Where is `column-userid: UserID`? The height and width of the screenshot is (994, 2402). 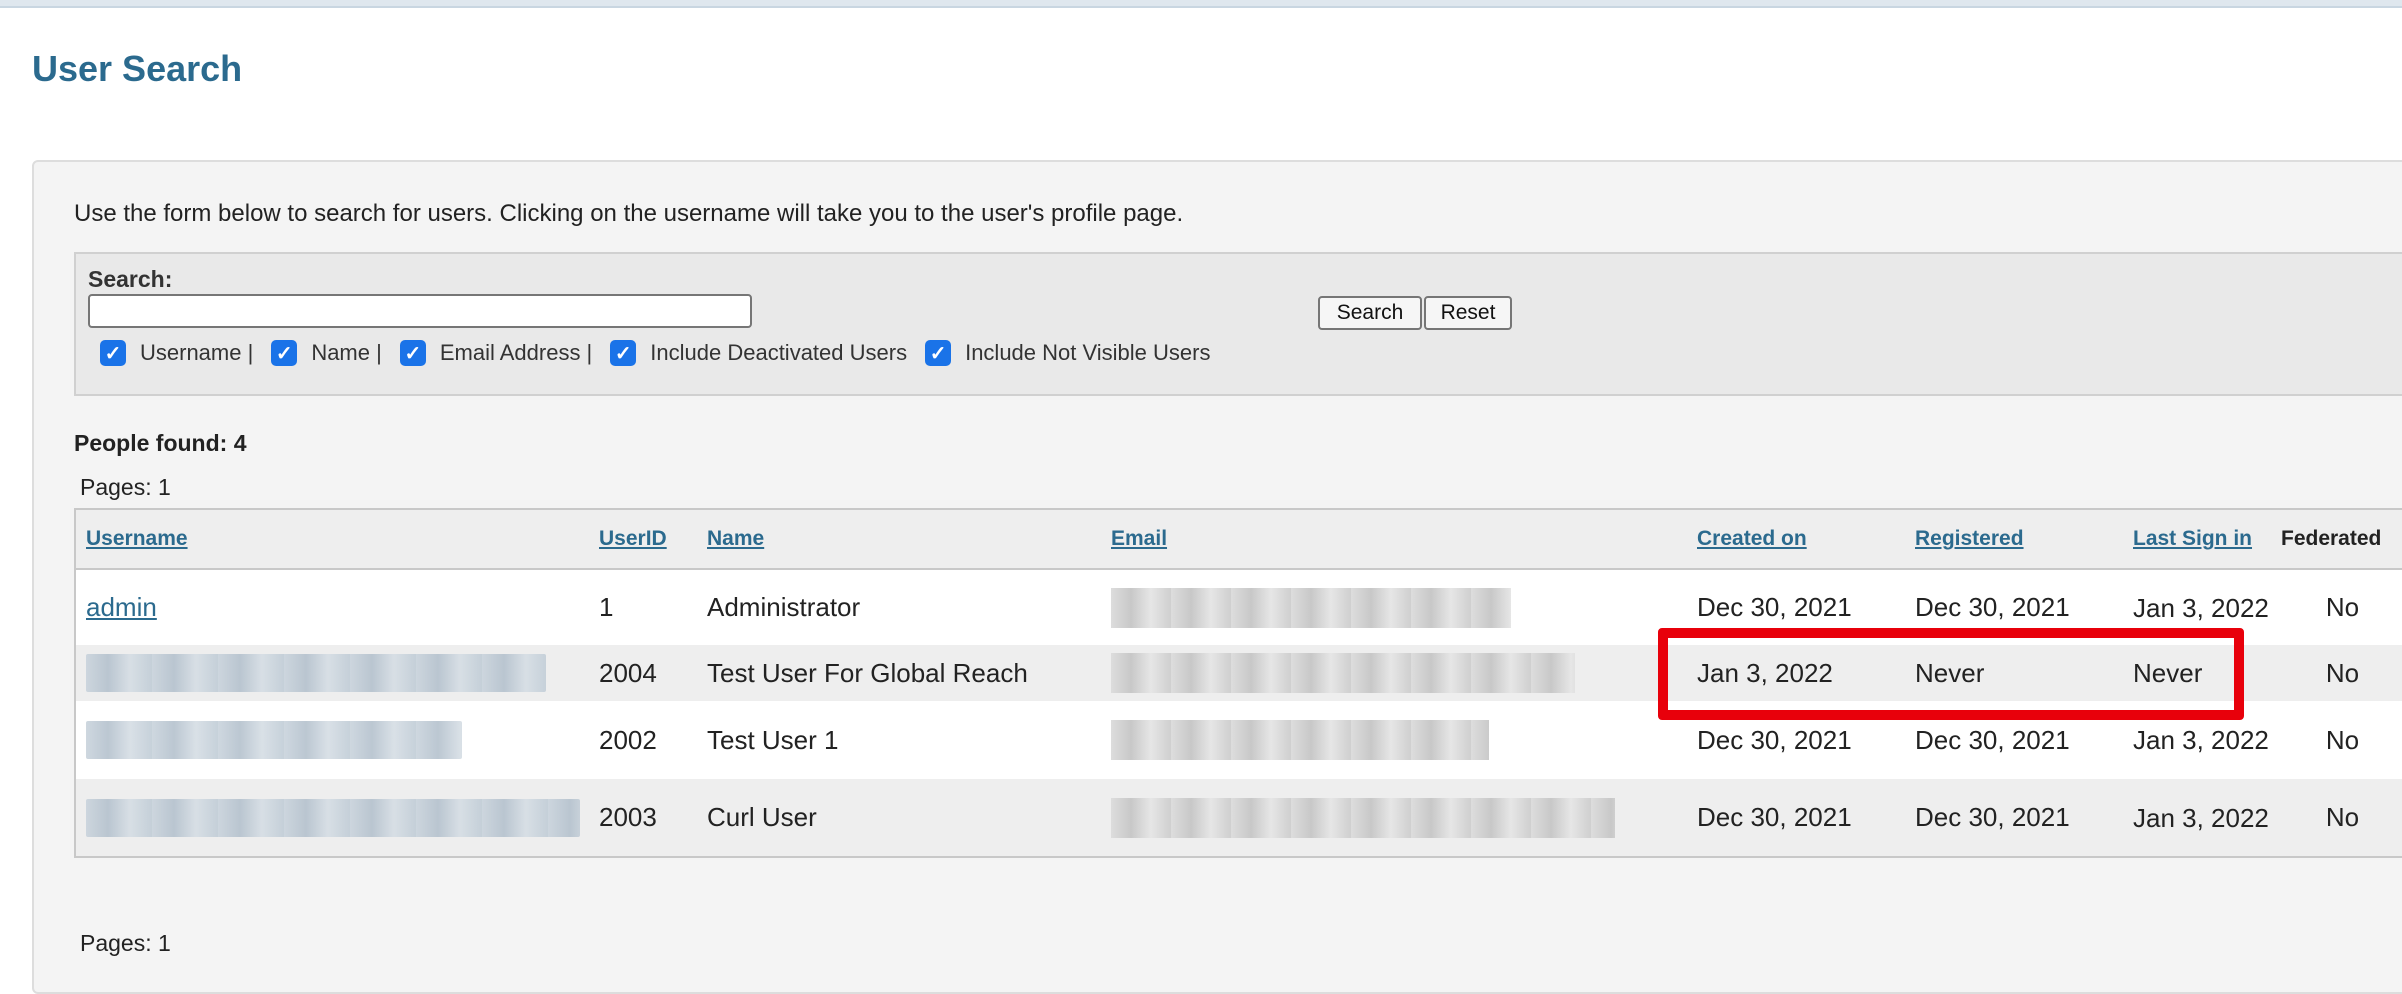 column-userid: UserID is located at coordinates (643, 539).